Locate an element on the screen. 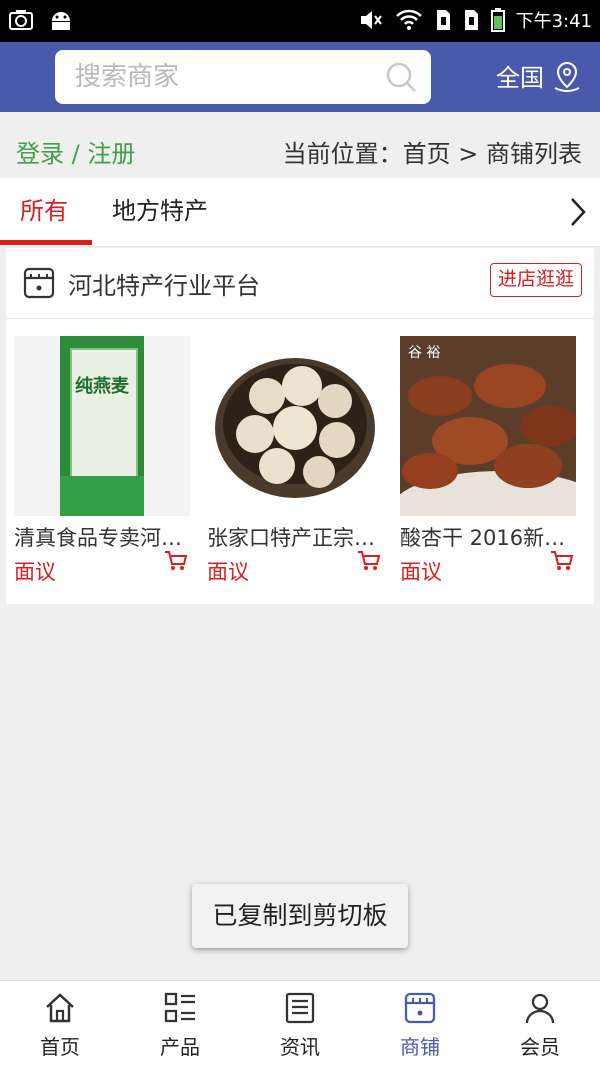 This screenshot has width=600, height=1068. search-box is located at coordinates (243, 77).